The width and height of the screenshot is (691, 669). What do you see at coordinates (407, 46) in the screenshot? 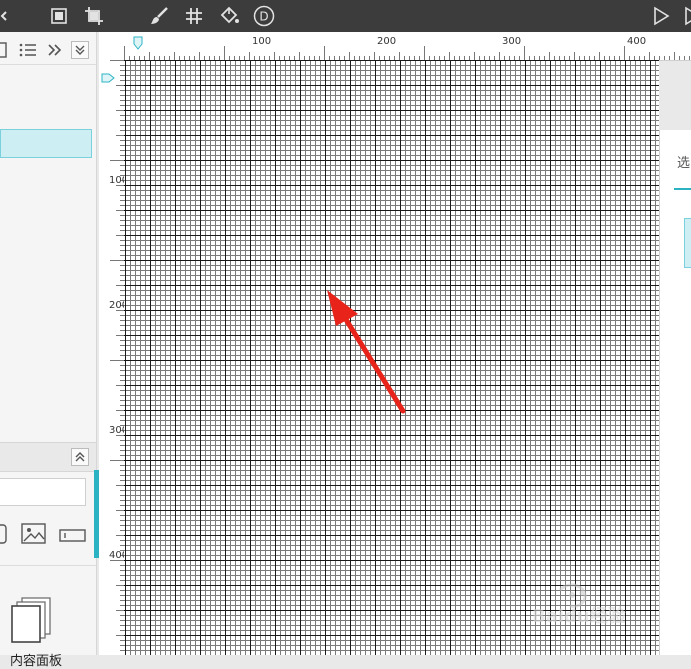
I see `horizontal-ruler: 100 200 300 400` at bounding box center [407, 46].